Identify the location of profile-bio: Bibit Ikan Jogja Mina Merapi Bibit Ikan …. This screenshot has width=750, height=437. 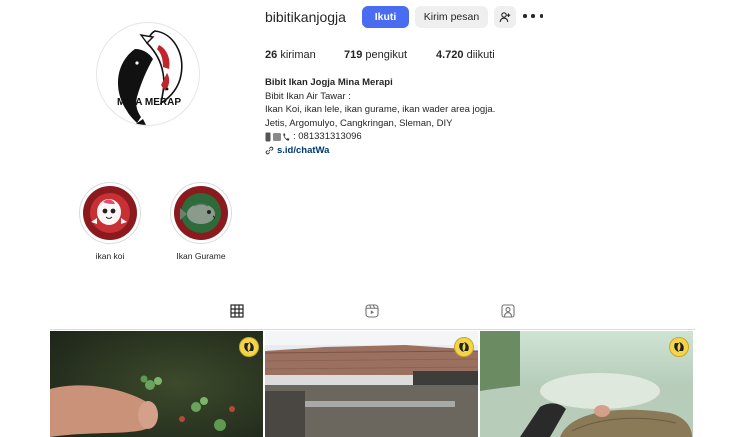
(380, 117).